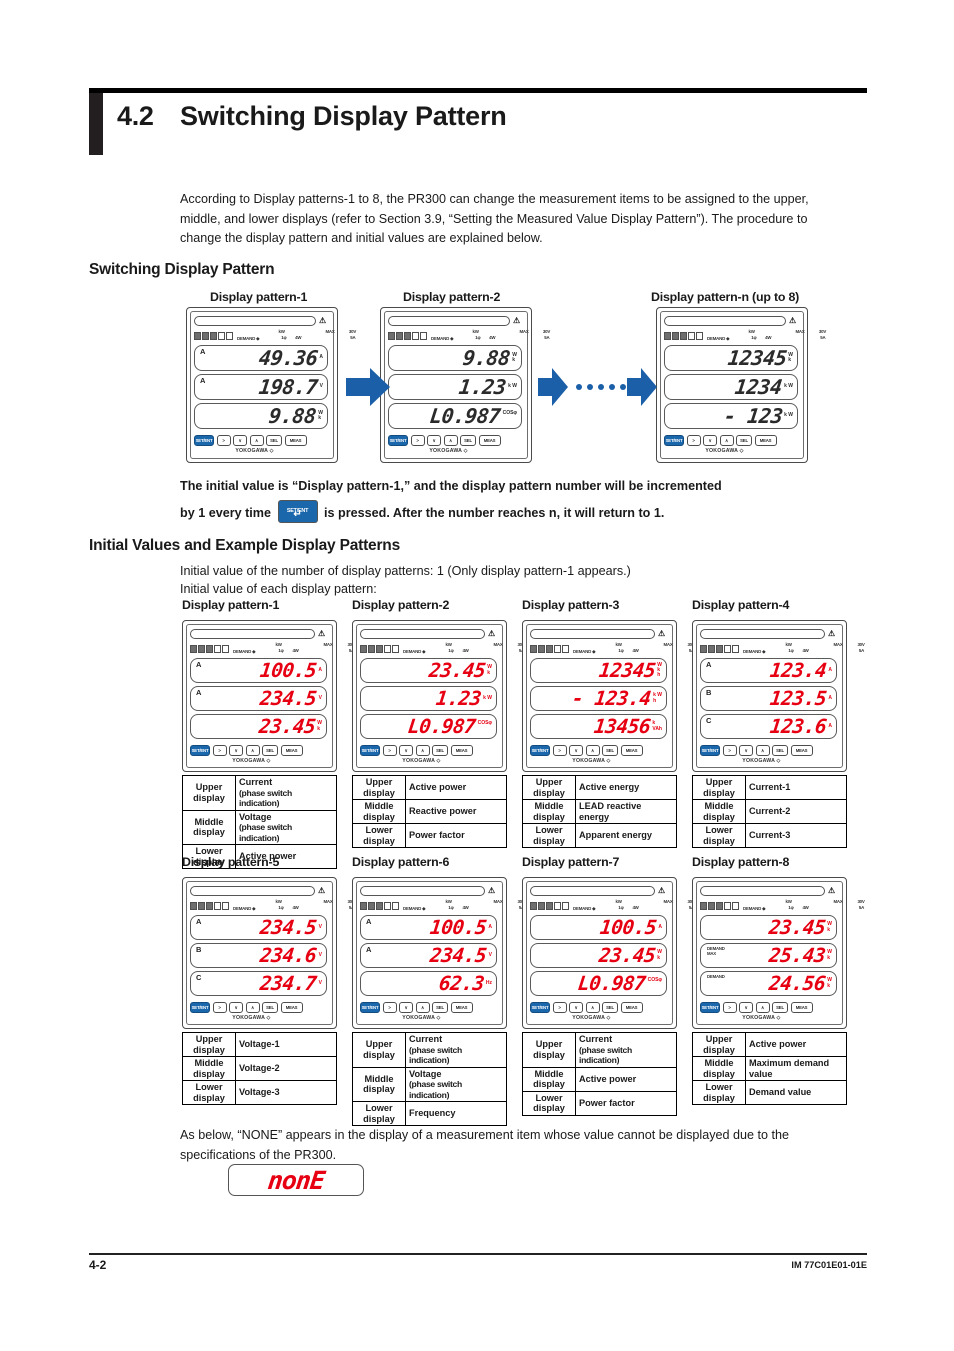  Describe the element at coordinates (297, 511) in the screenshot. I see `setent-key-icon: SET/ENT ↵` at that location.